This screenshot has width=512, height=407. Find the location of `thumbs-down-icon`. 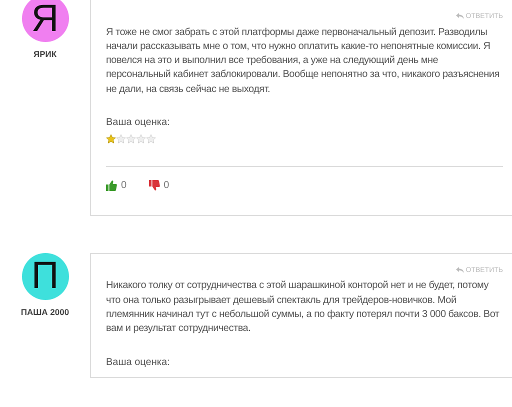

thumbs-down-icon is located at coordinates (154, 185).